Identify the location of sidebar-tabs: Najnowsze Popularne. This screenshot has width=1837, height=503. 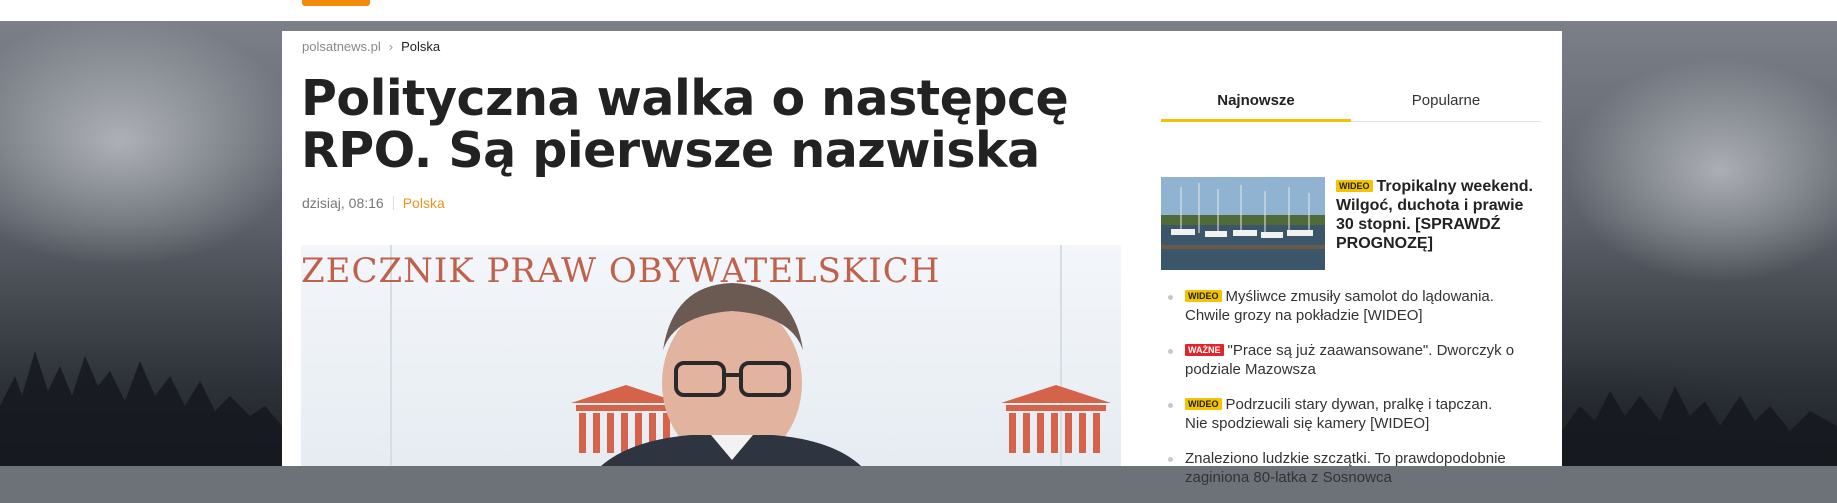
(1351, 101).